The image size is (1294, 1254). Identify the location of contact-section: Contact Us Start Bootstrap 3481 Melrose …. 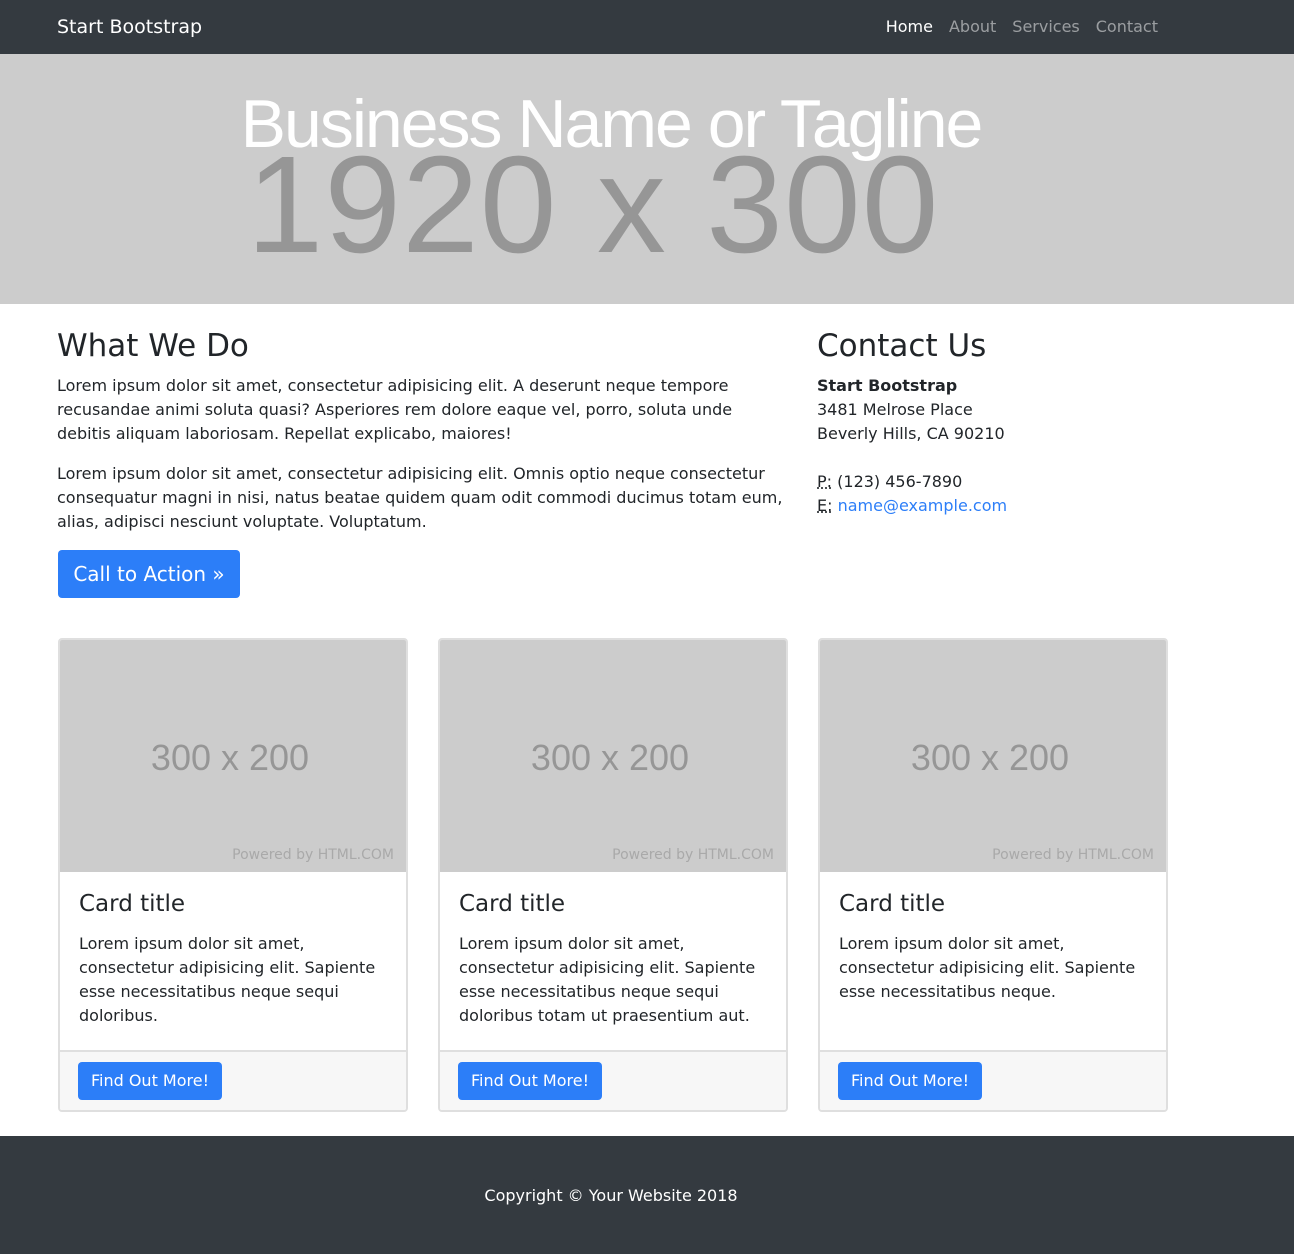
(997, 422).